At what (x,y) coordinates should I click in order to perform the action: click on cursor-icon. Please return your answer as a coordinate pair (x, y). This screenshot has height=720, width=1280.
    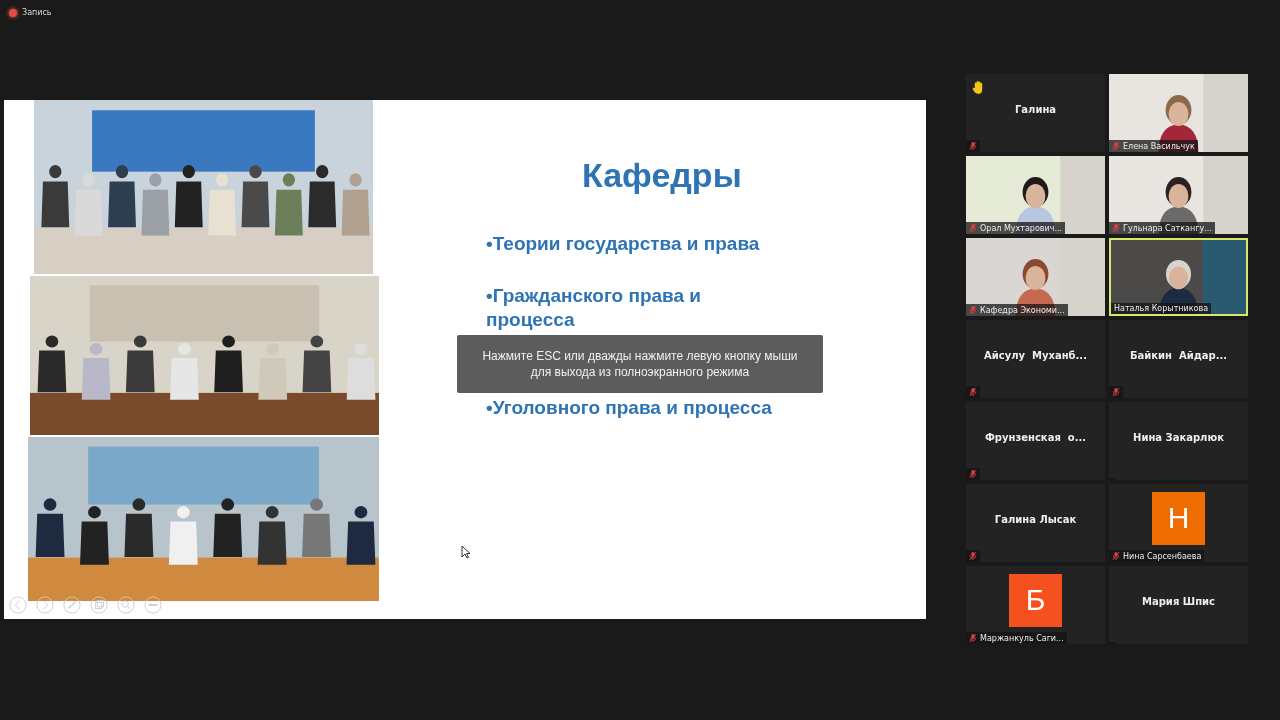
    Looking at the image, I should click on (466, 552).